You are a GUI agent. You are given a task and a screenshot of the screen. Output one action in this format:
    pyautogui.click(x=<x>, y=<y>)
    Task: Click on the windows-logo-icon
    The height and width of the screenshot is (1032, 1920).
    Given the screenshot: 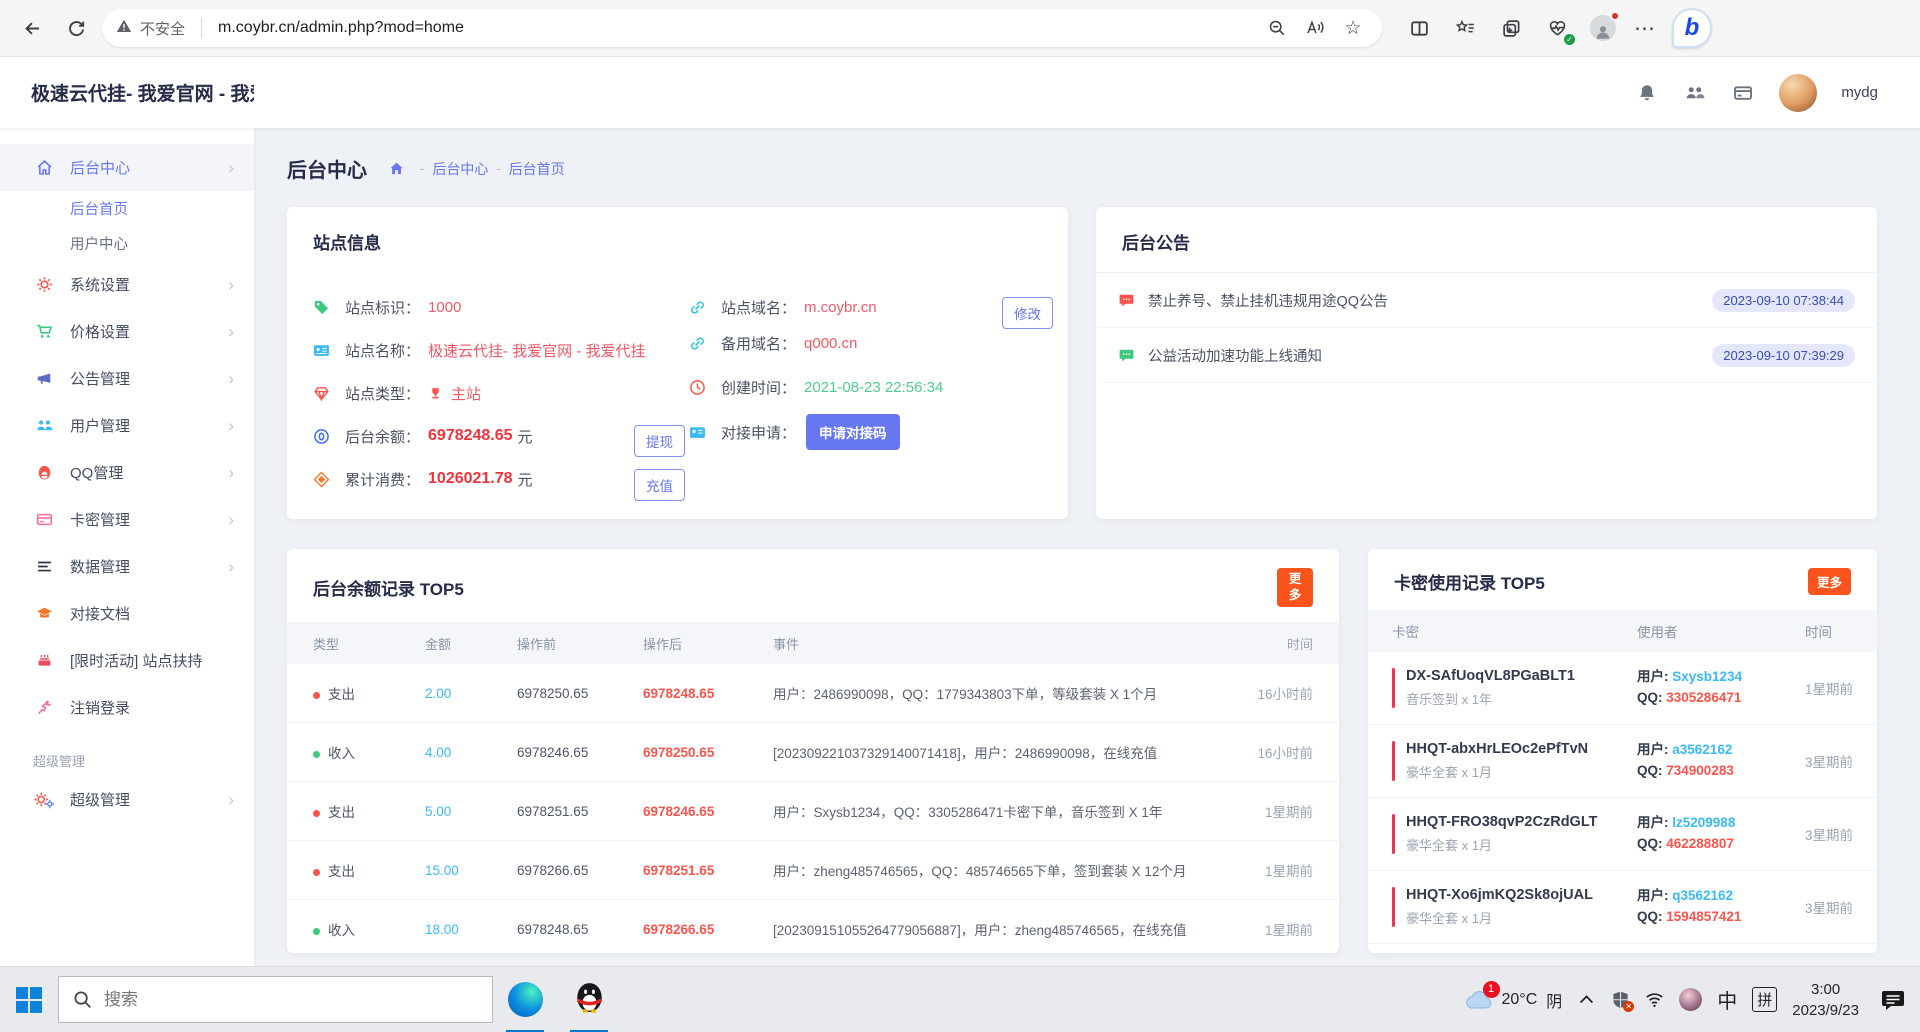 What is the action you would take?
    pyautogui.click(x=29, y=999)
    